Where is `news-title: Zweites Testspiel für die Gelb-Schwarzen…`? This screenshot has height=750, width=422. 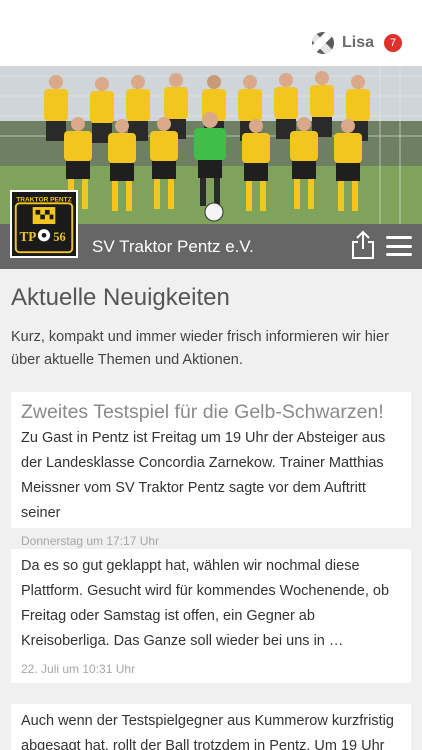 news-title: Zweites Testspiel für die Gelb-Schwarzen… is located at coordinates (211, 412).